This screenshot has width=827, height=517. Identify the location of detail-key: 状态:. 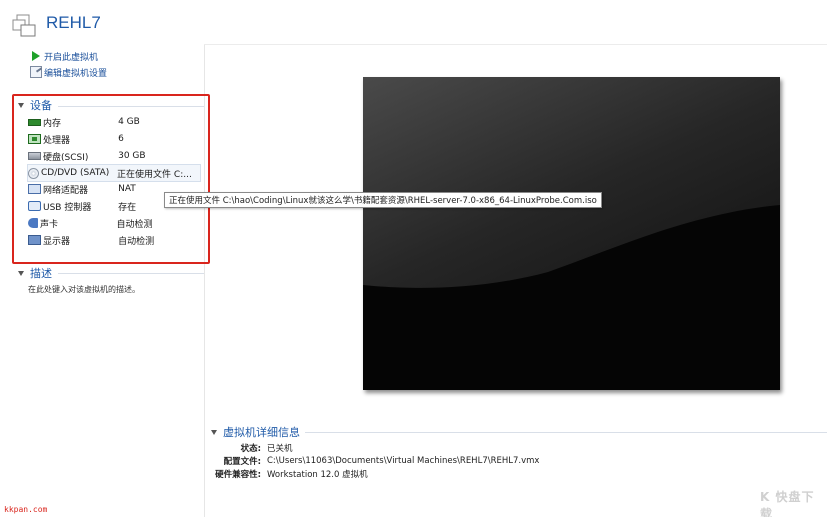
(250, 448).